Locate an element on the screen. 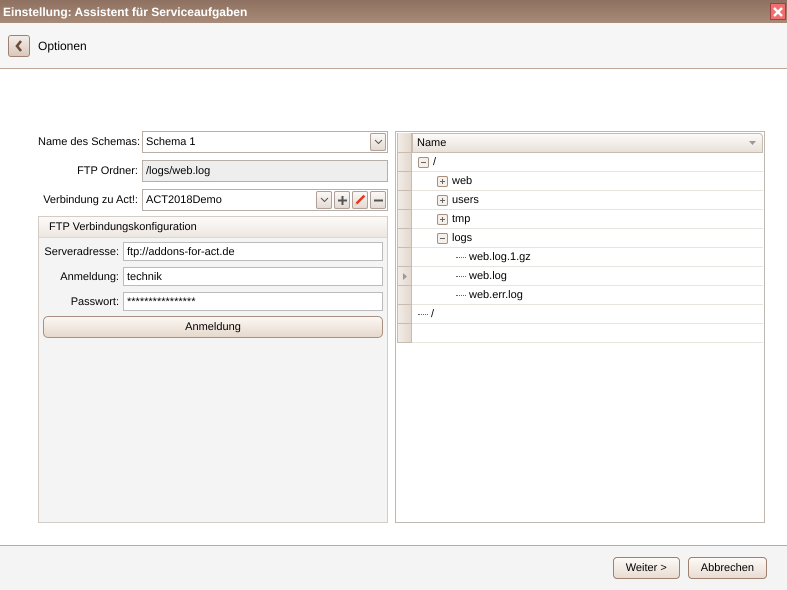 The height and width of the screenshot is (590, 787). close-button is located at coordinates (778, 11).